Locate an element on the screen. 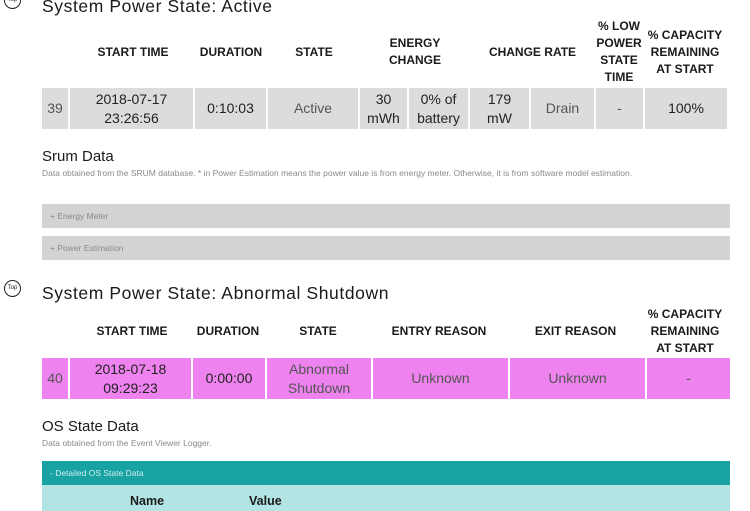 The height and width of the screenshot is (511, 750). srum-title: Srum Data is located at coordinates (78, 156).